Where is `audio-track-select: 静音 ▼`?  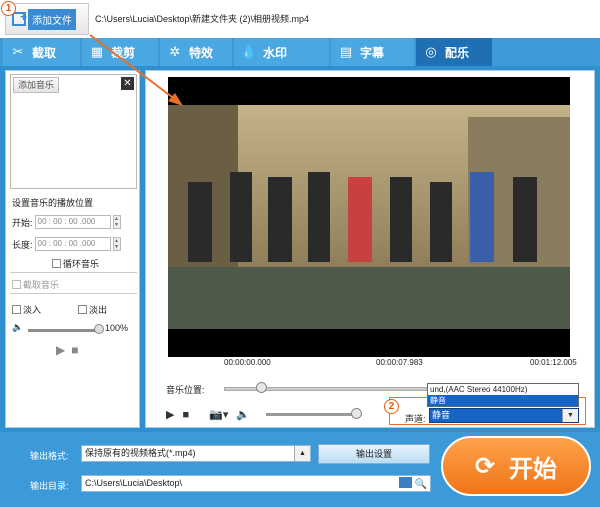
audio-track-select: 静音 ▼ is located at coordinates (504, 415).